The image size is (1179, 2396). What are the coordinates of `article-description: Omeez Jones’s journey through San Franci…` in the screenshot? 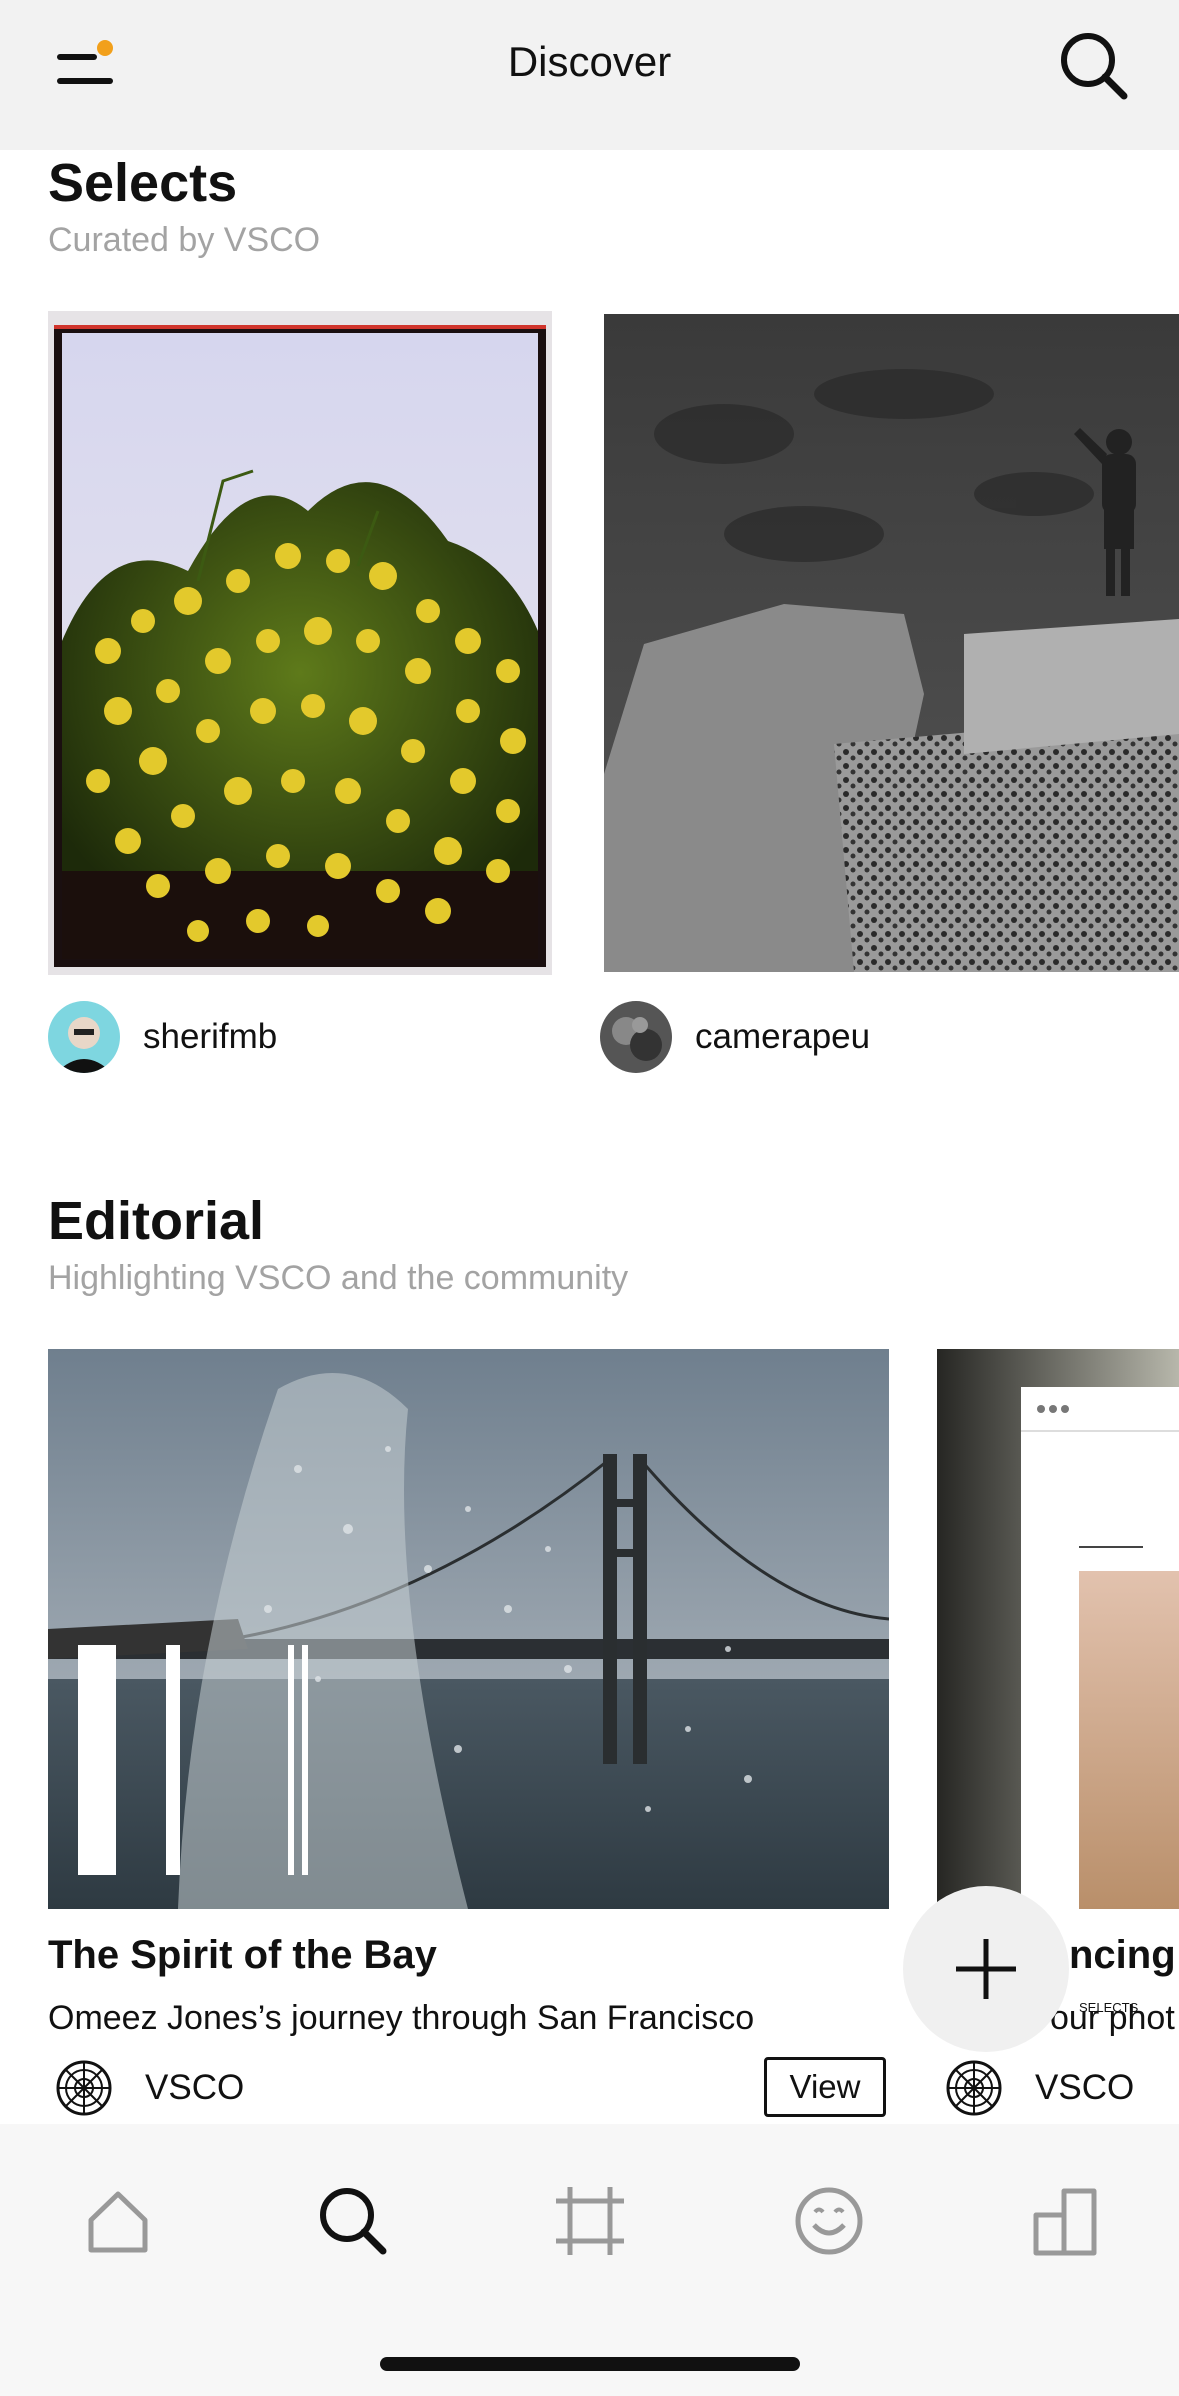 It's located at (401, 2018).